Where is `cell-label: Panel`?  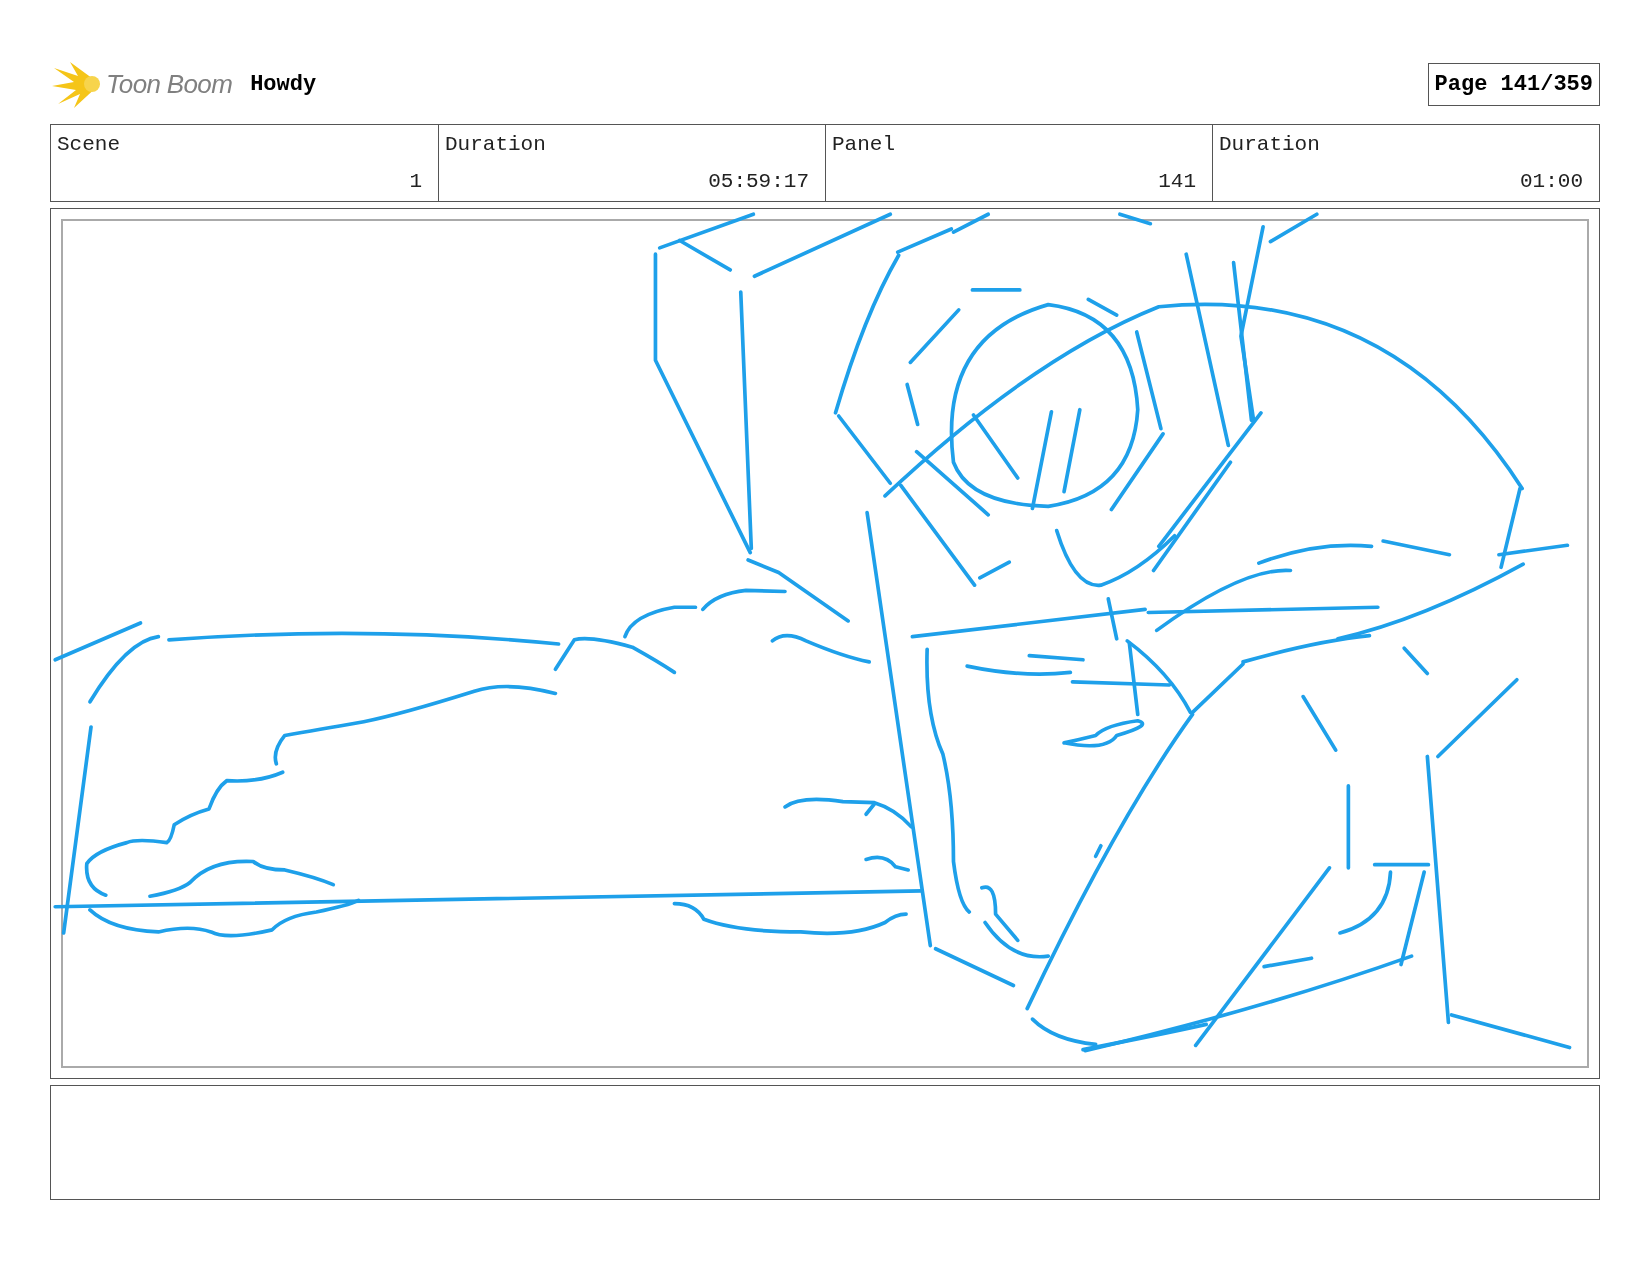 cell-label: Panel is located at coordinates (864, 145).